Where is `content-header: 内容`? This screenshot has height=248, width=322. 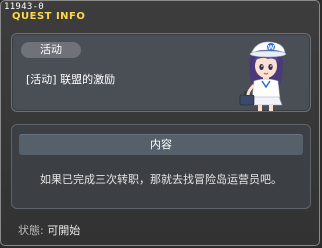
content-header: 内容 is located at coordinates (161, 144).